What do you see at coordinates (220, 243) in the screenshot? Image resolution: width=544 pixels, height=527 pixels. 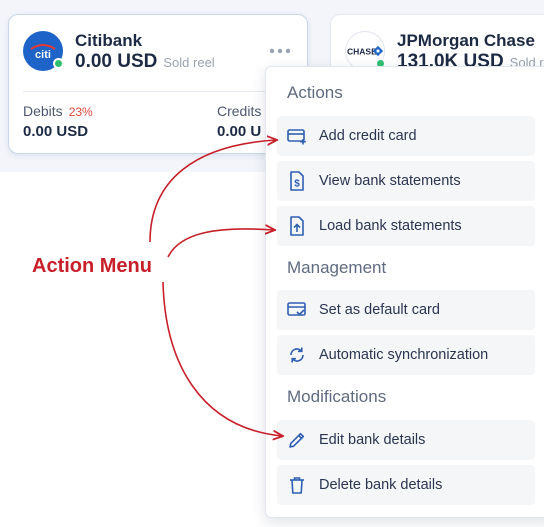 I see `arrow-to-load-bank-statements` at bounding box center [220, 243].